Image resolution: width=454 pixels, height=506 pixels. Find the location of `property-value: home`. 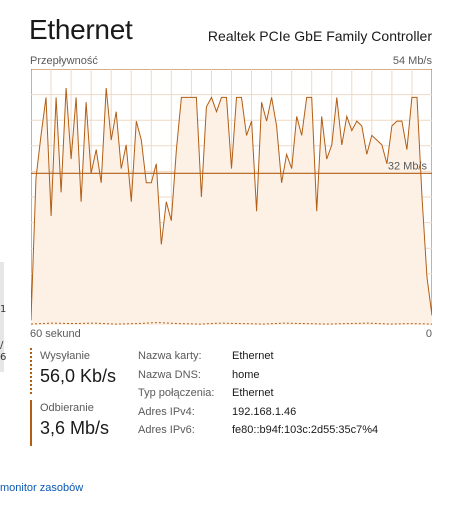

property-value: home is located at coordinates (246, 374).